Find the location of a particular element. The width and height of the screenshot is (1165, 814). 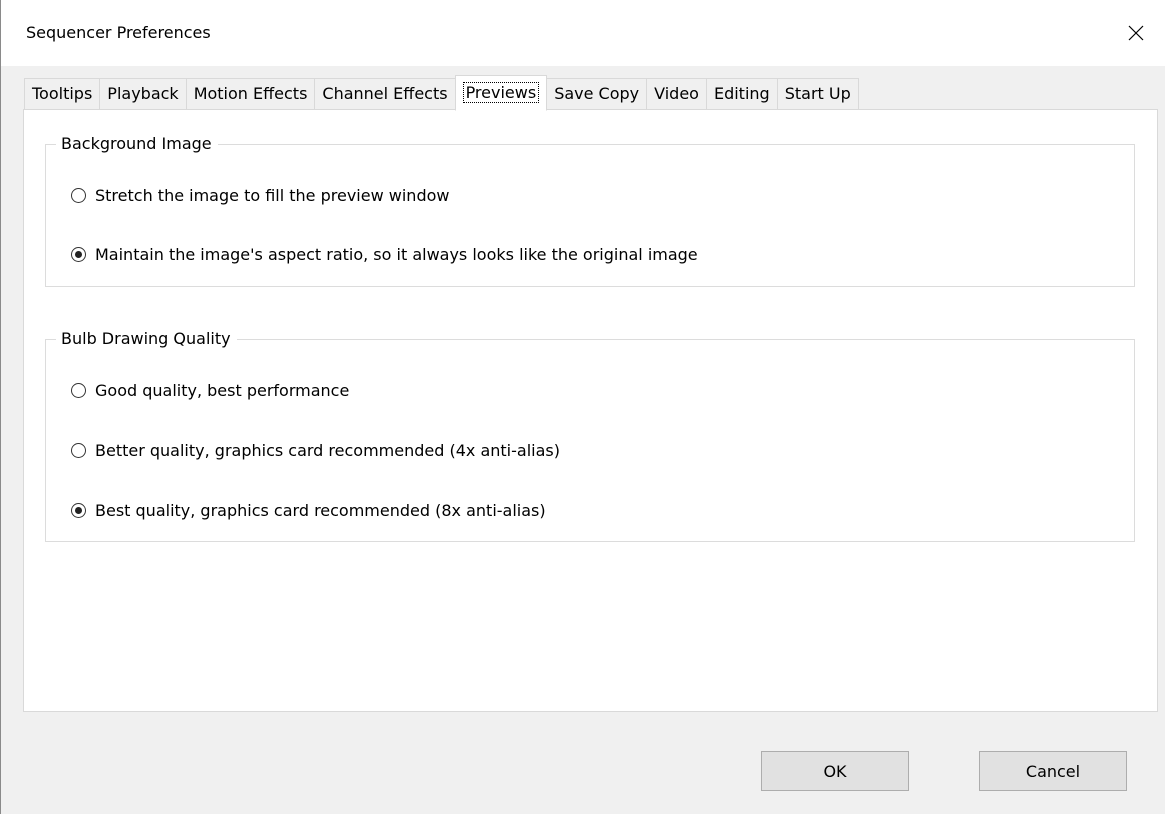

tab-label: Tooltips is located at coordinates (62, 93).